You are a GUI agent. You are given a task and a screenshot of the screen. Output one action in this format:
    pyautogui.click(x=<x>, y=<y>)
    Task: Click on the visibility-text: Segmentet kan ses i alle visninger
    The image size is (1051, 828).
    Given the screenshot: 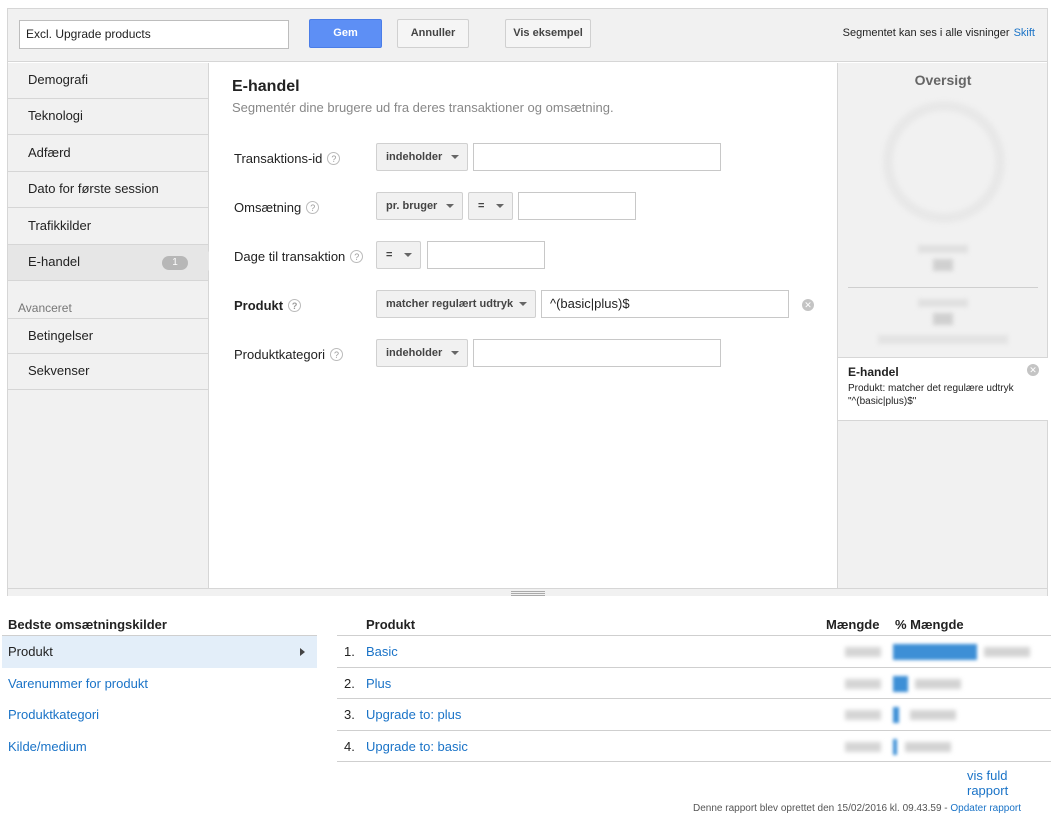 What is the action you would take?
    pyautogui.click(x=926, y=33)
    